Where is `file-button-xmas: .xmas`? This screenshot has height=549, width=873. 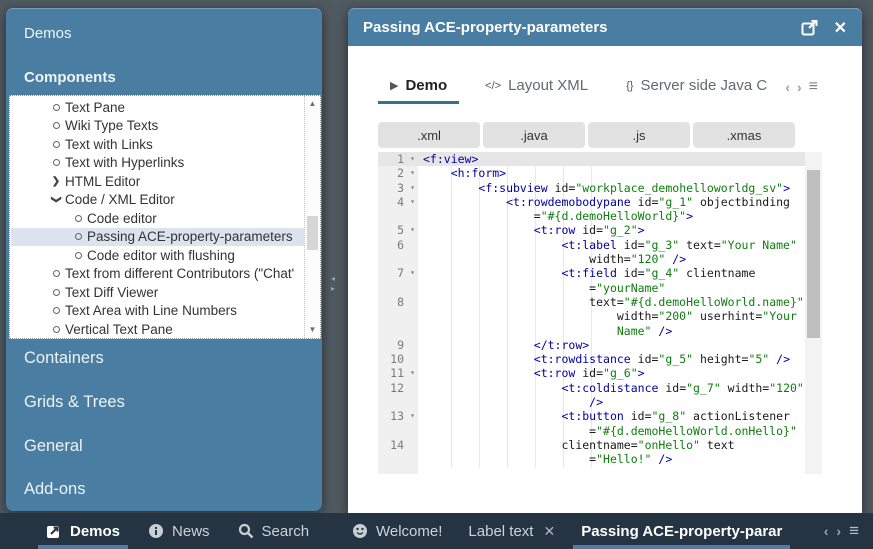
file-button-xmas: .xmas is located at coordinates (744, 135).